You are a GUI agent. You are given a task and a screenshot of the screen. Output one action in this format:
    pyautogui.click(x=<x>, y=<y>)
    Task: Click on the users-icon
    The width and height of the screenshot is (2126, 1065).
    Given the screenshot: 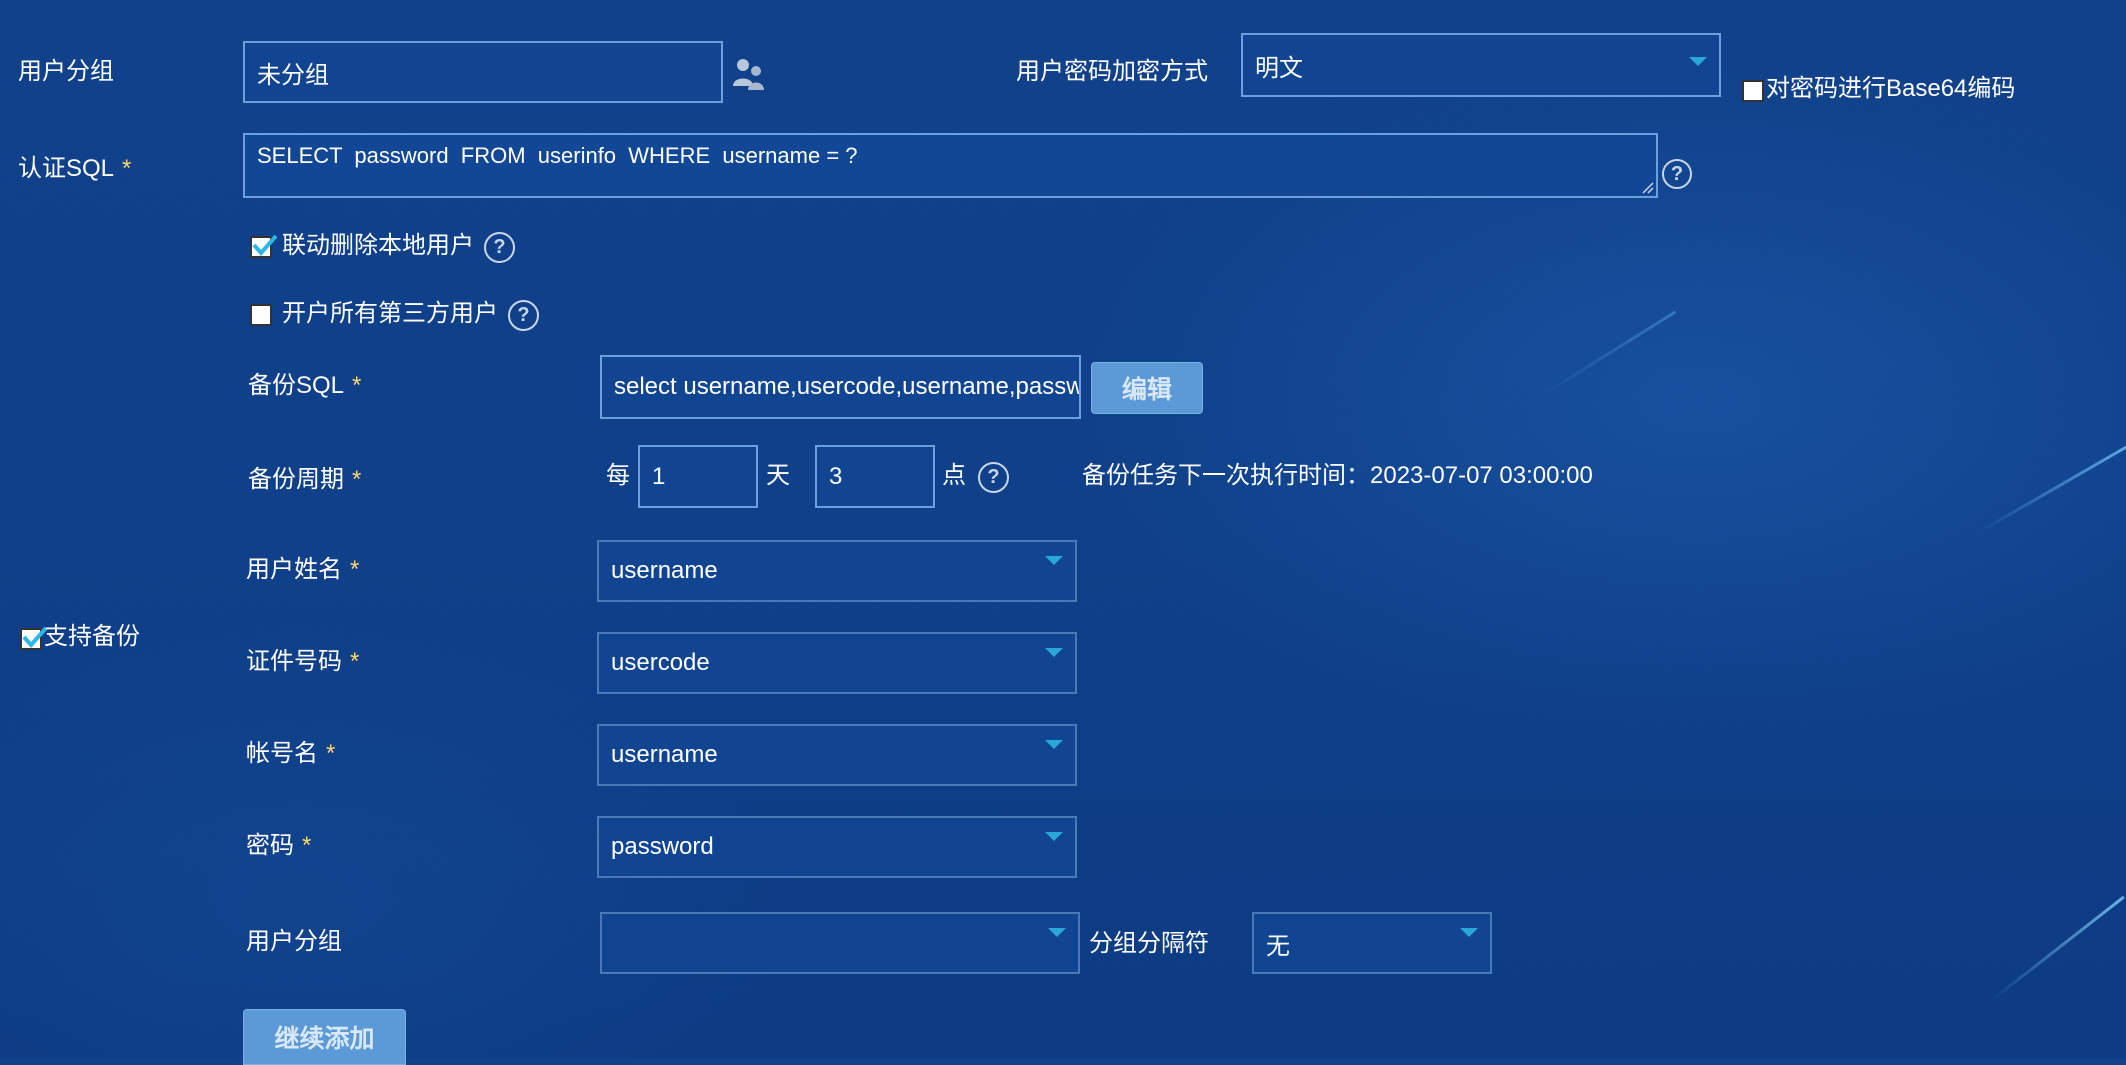 What is the action you would take?
    pyautogui.click(x=749, y=74)
    